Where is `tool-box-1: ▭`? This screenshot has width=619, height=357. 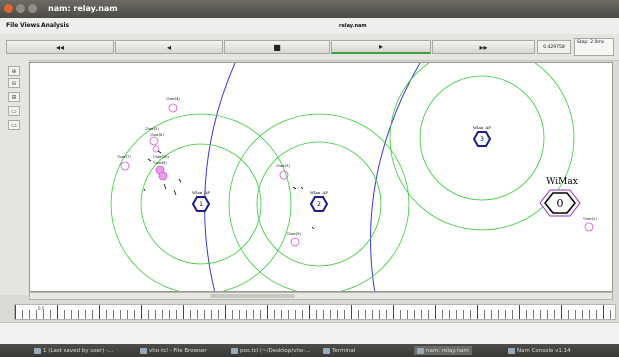
tool-box-1: ▭ is located at coordinates (14, 111).